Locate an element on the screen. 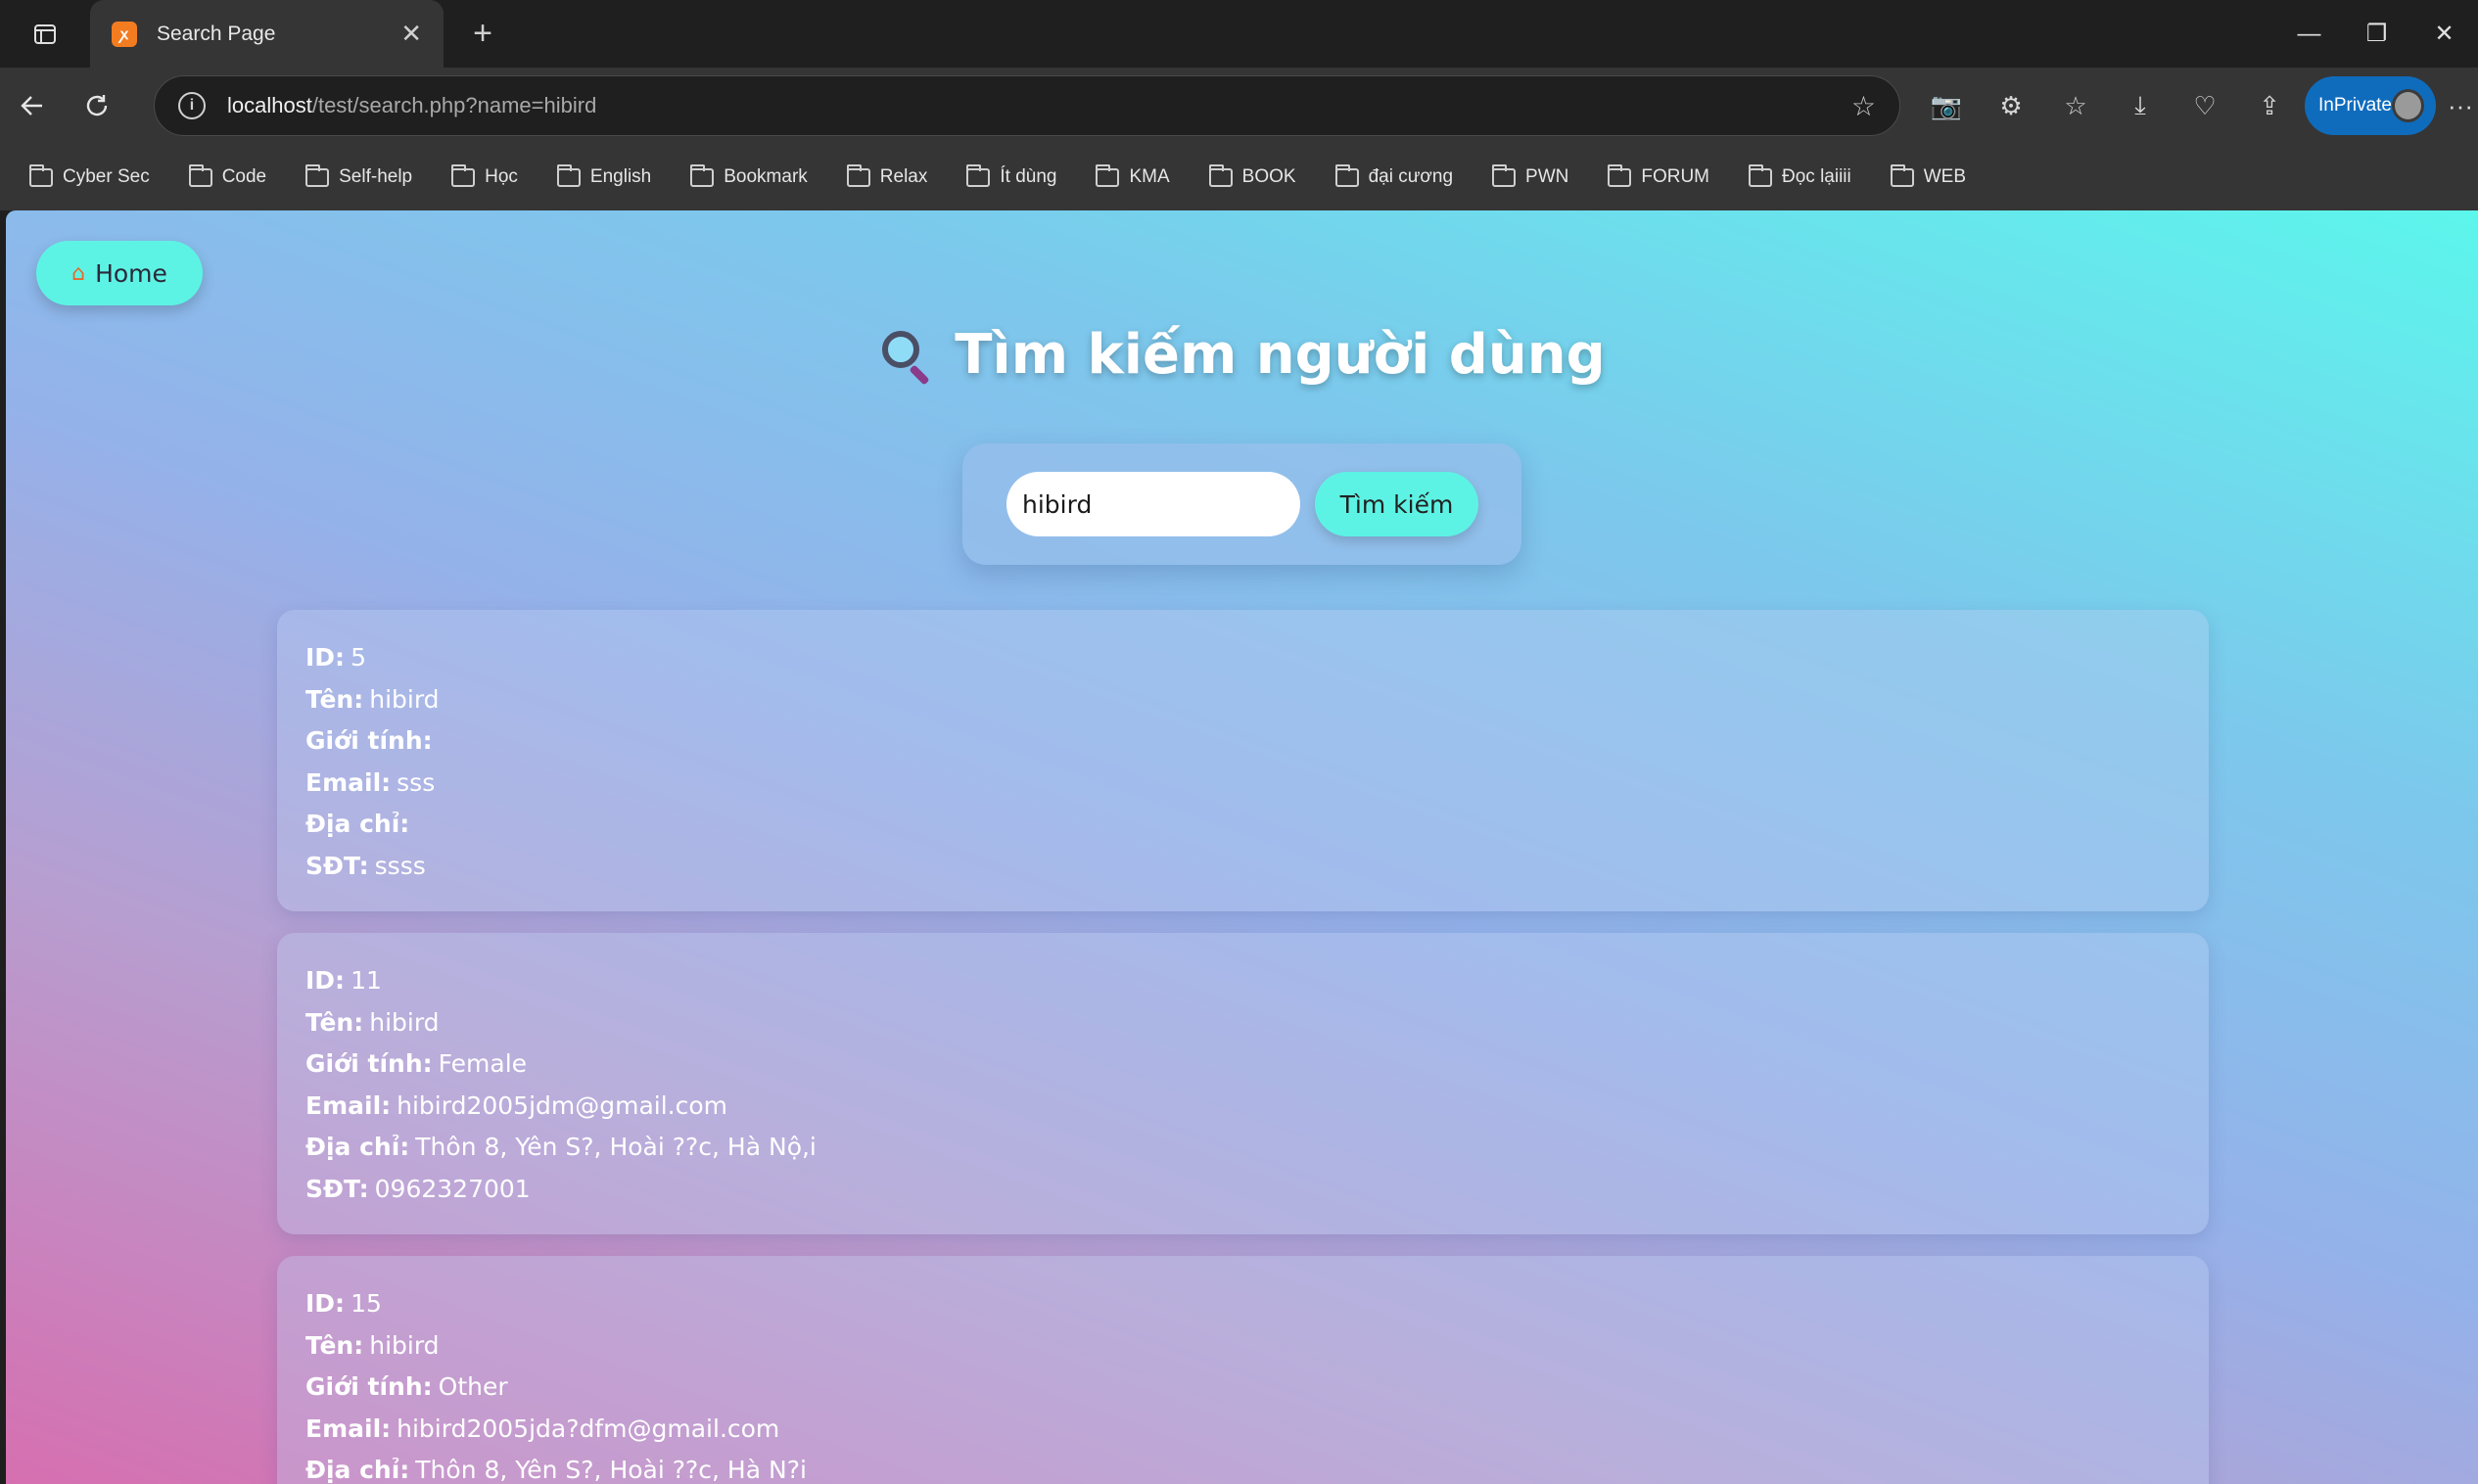 Image resolution: width=2478 pixels, height=1484 pixels. browser-essentials-icon: ♡ is located at coordinates (2205, 106).